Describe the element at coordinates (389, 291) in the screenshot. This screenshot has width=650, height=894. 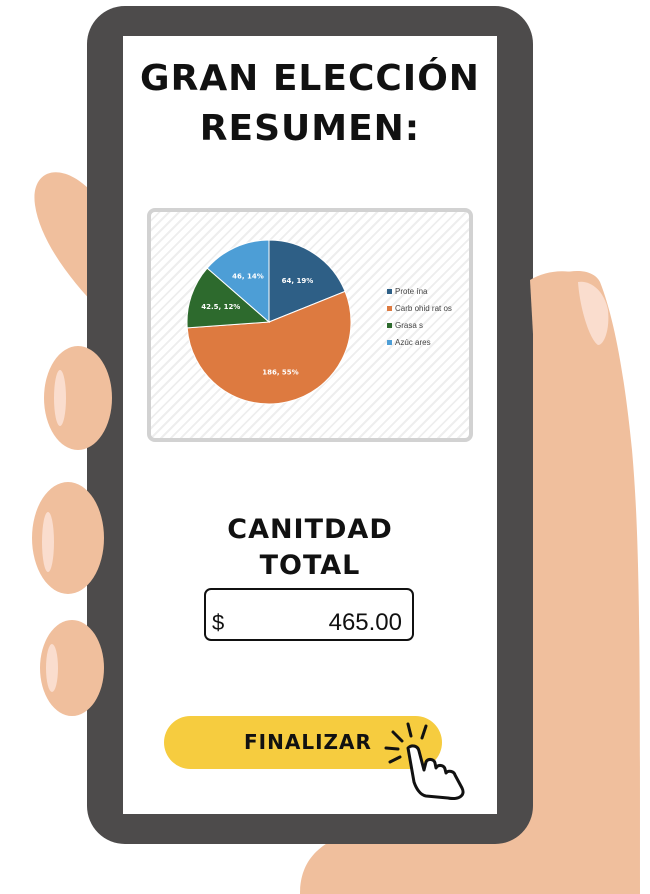
I see `legend-swatch-protein` at that location.